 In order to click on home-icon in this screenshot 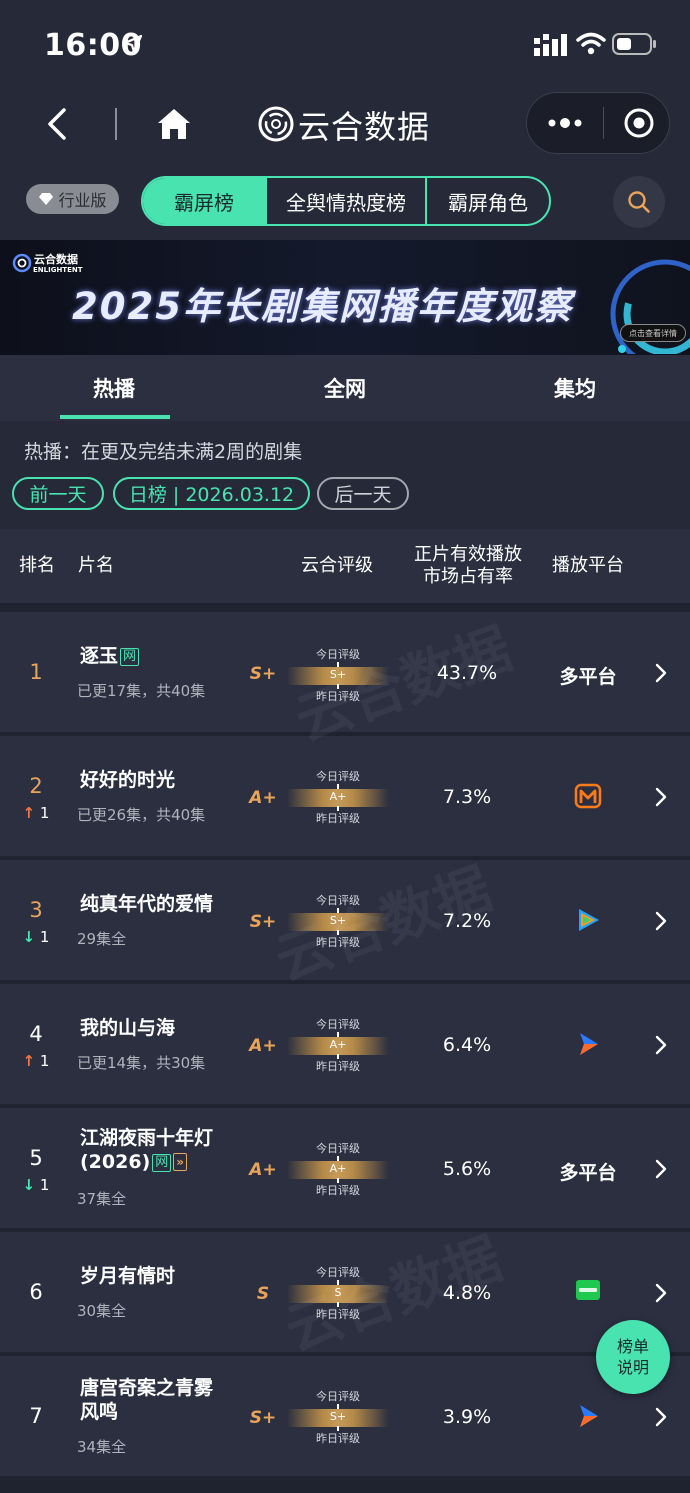, I will do `click(174, 124)`.